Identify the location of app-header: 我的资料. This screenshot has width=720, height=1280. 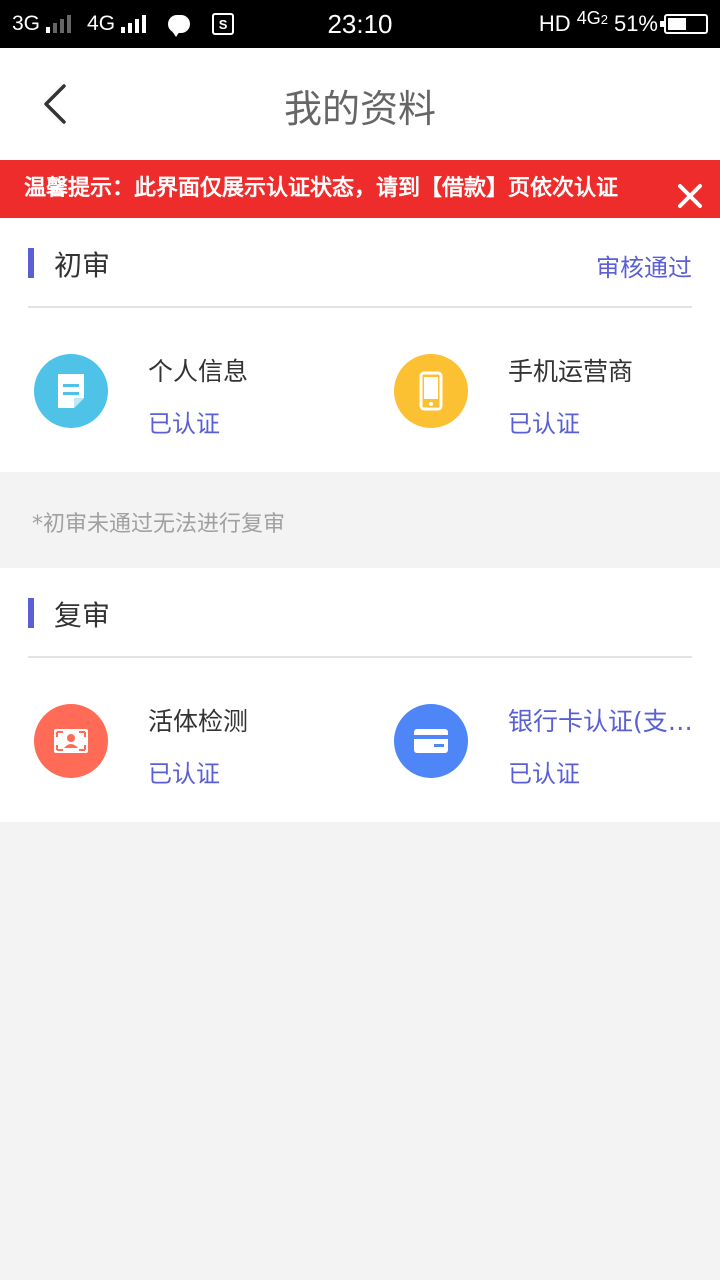
(360, 104).